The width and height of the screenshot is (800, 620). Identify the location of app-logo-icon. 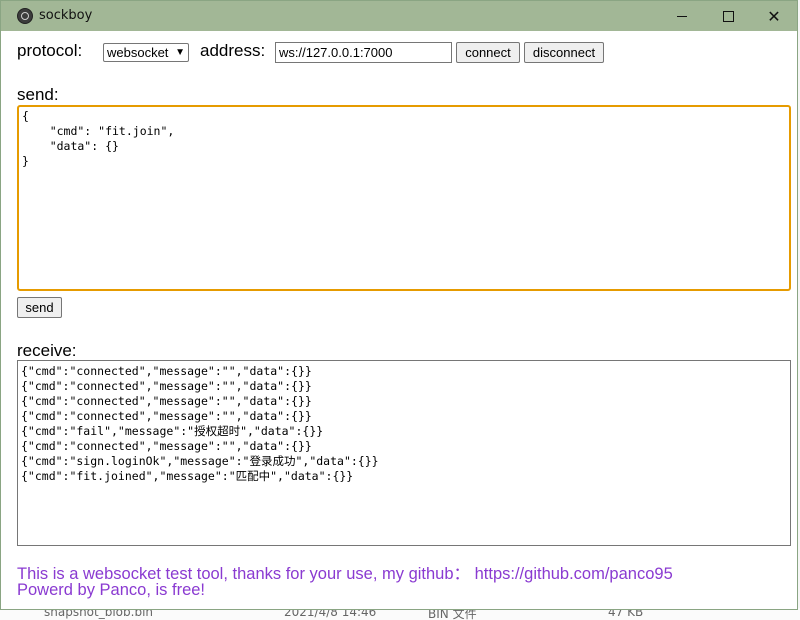
(25, 16).